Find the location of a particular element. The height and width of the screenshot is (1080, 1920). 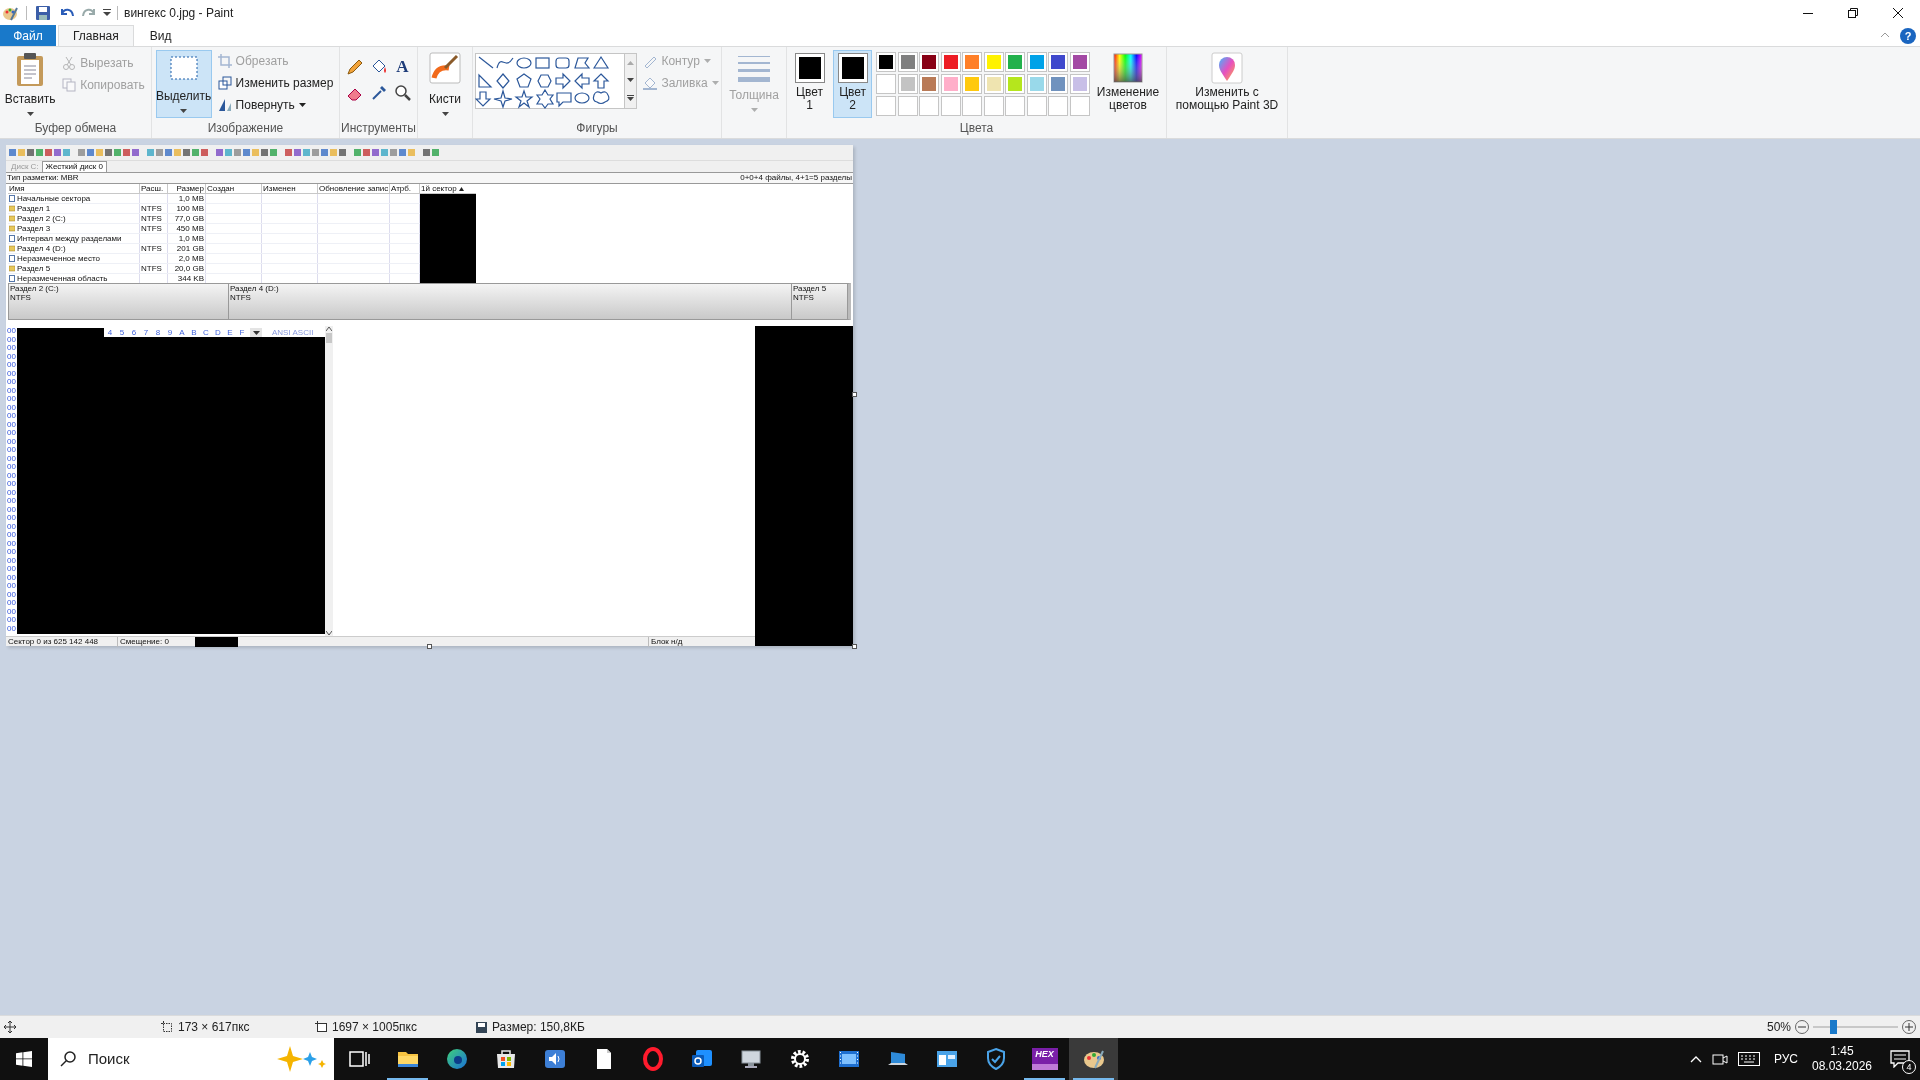

column-header: 1й сектор is located at coordinates (438, 188).